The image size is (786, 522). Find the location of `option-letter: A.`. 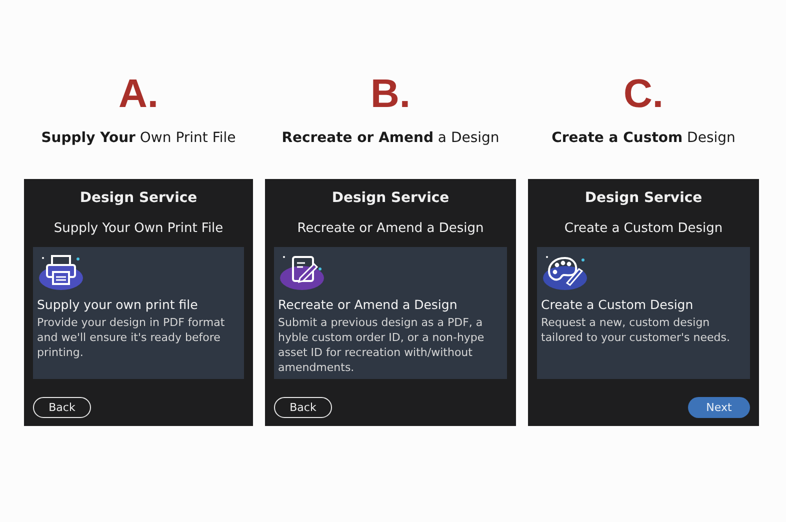

option-letter: A. is located at coordinates (138, 94).